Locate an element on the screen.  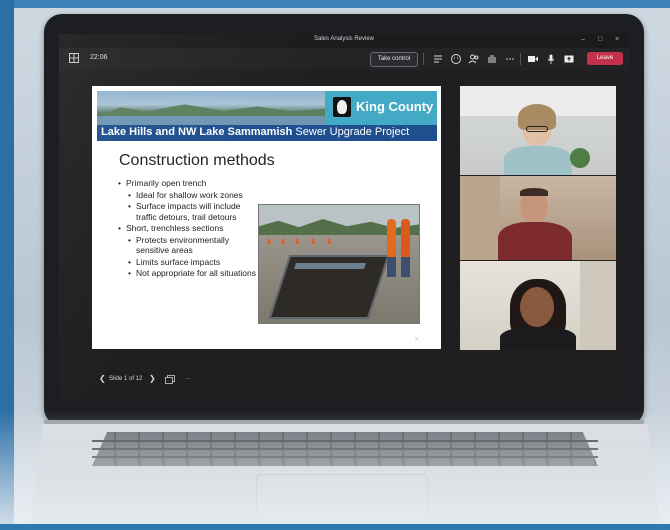
banner-lake is located at coordinates (212, 120).